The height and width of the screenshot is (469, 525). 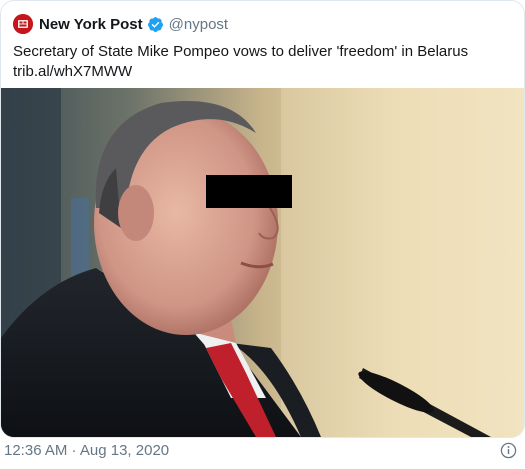 I want to click on tweet-header: New York Post @nypost, so click(x=120, y=24).